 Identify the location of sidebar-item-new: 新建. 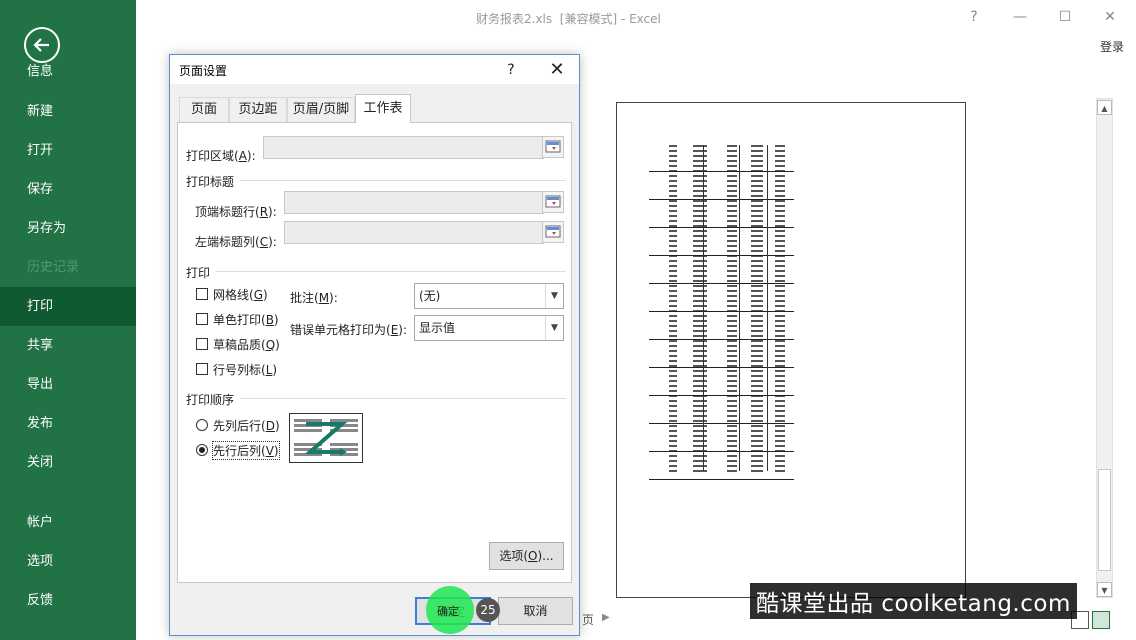
(68, 111).